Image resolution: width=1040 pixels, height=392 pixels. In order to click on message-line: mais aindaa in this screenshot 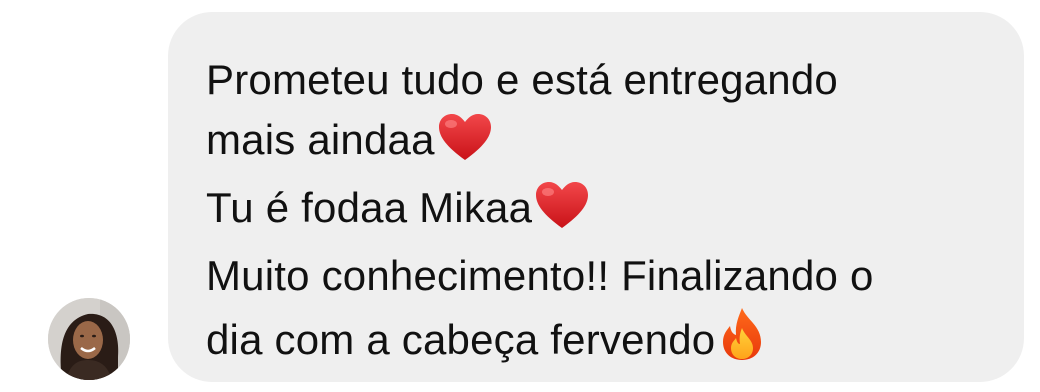, I will do `click(615, 144)`.